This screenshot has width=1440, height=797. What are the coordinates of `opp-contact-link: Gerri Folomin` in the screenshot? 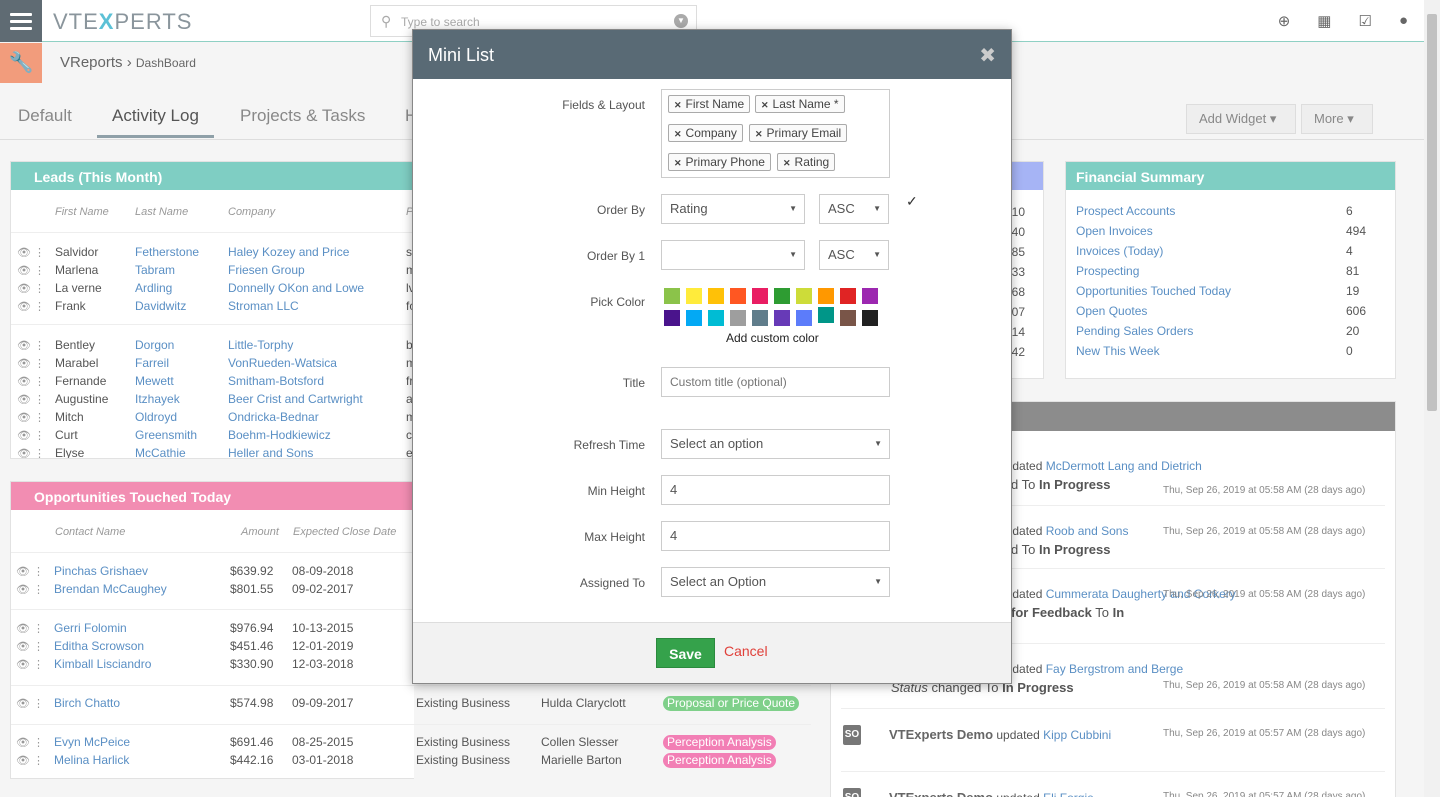 It's located at (90, 628).